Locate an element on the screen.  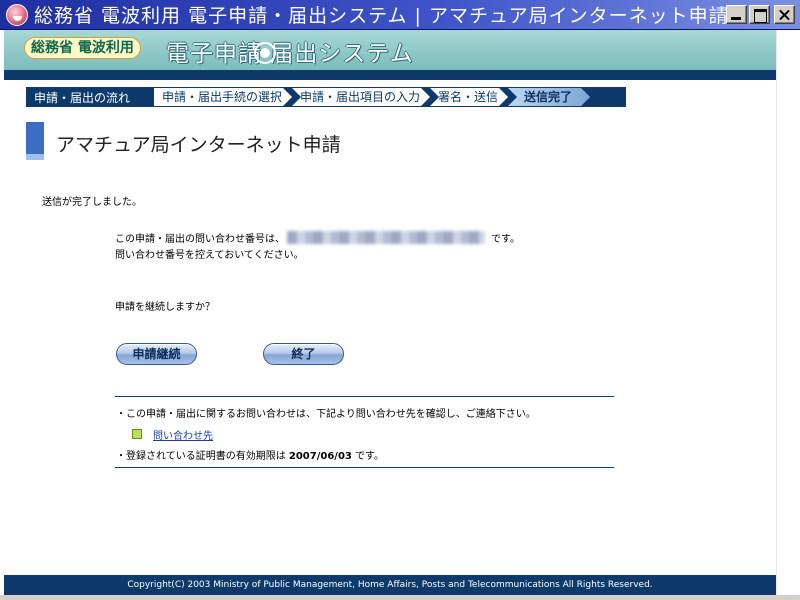
cert-suffix: です。 is located at coordinates (370, 456).